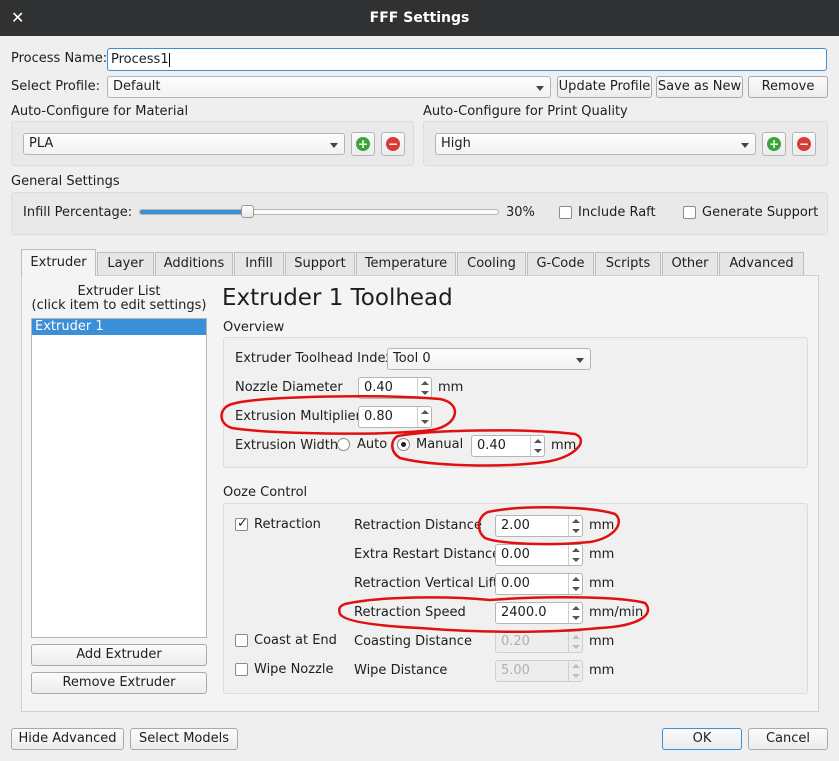 The width and height of the screenshot is (839, 761). Describe the element at coordinates (241, 669) in the screenshot. I see `wipe-nozzle-checkbox` at that location.